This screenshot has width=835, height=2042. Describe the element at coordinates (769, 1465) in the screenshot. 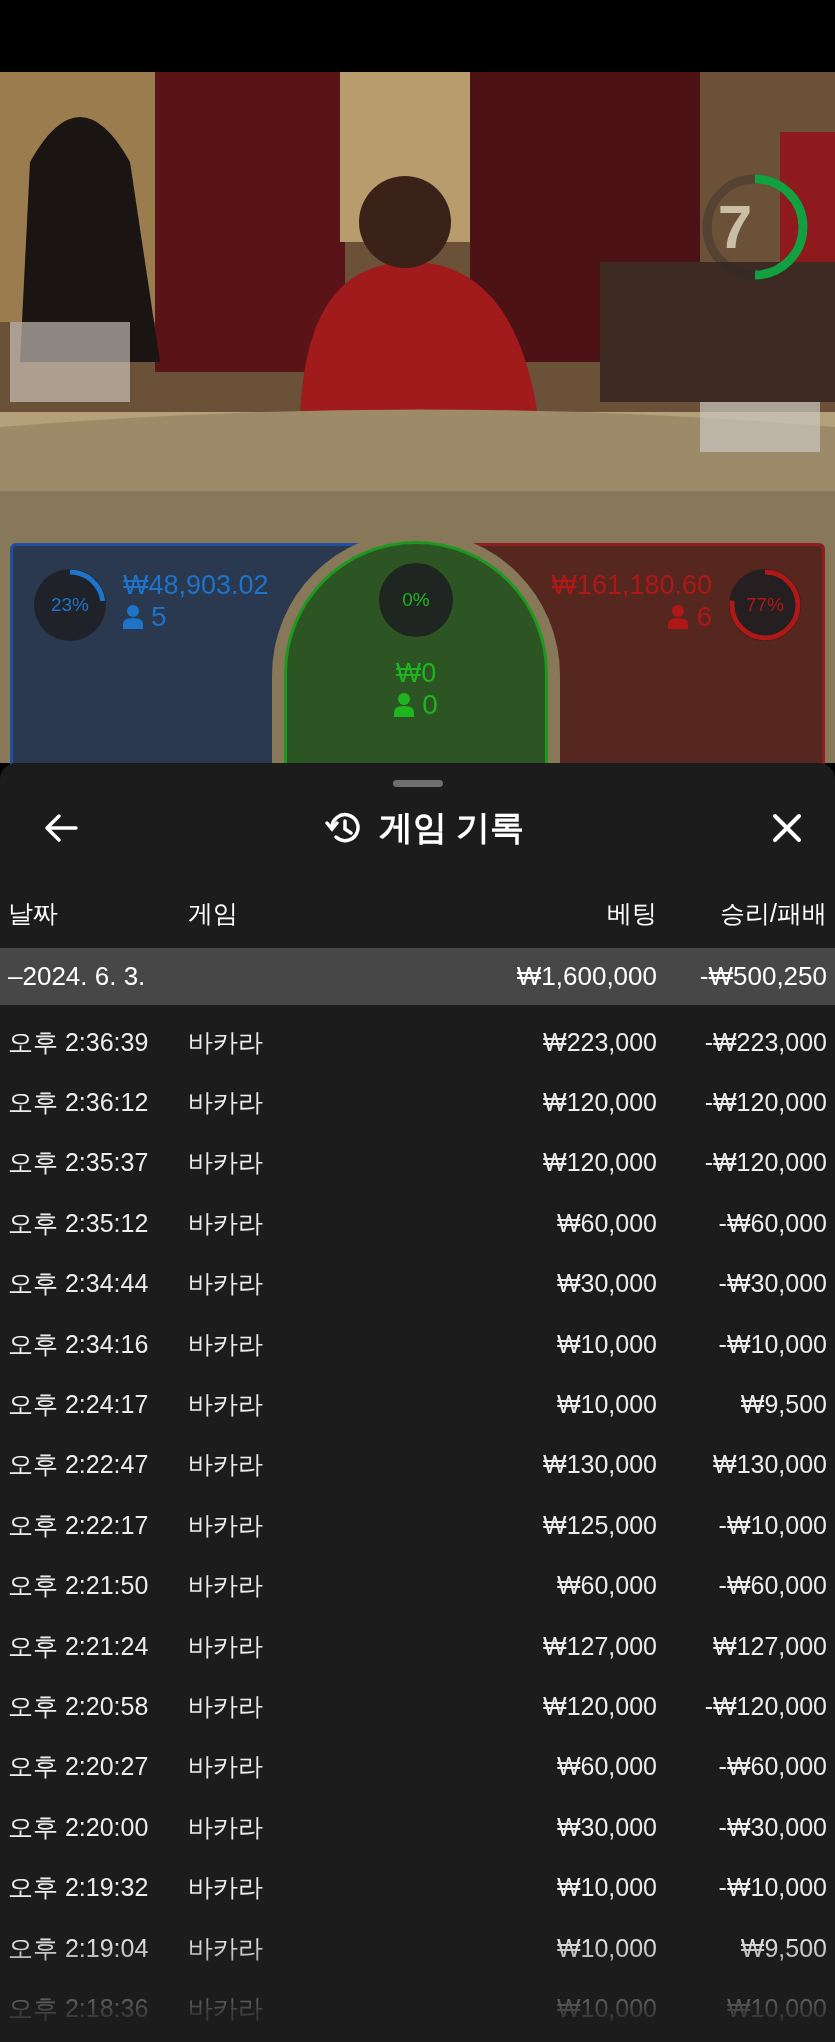

I see `result-cell-text: ₩130,000` at that location.